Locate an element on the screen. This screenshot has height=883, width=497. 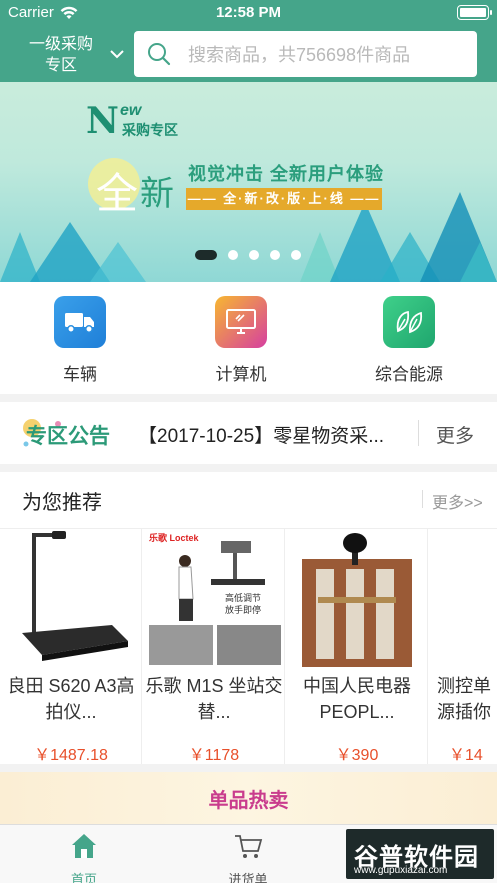
product-price: ￥14 is located at coordinates (466, 755).